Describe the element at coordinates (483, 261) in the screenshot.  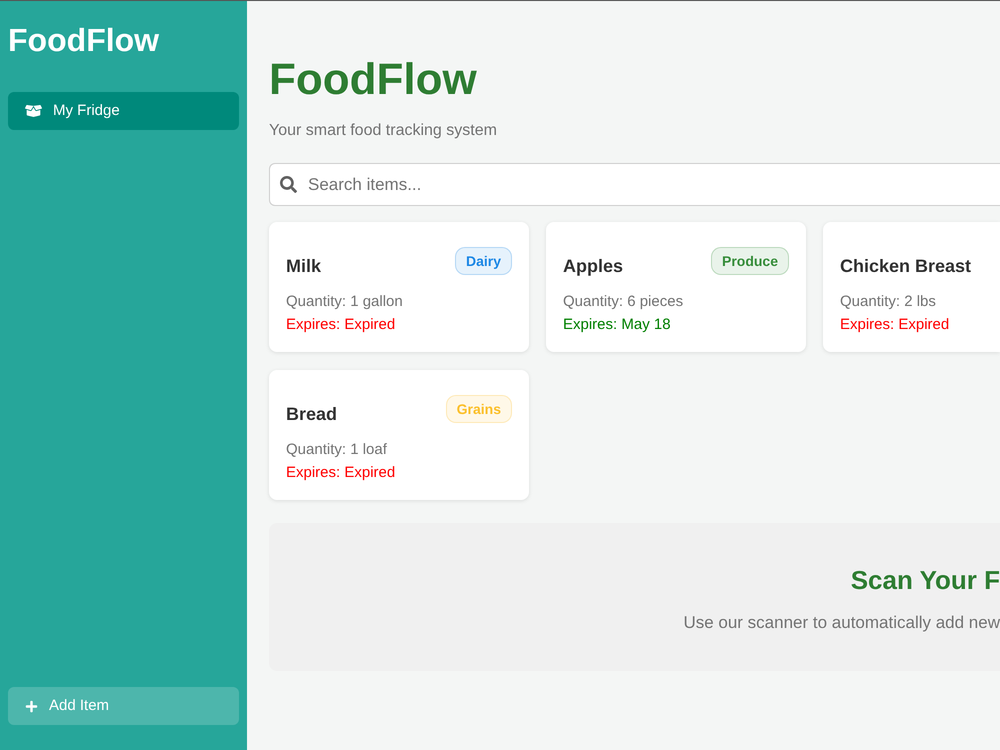
I see `category-tag: Dairy` at that location.